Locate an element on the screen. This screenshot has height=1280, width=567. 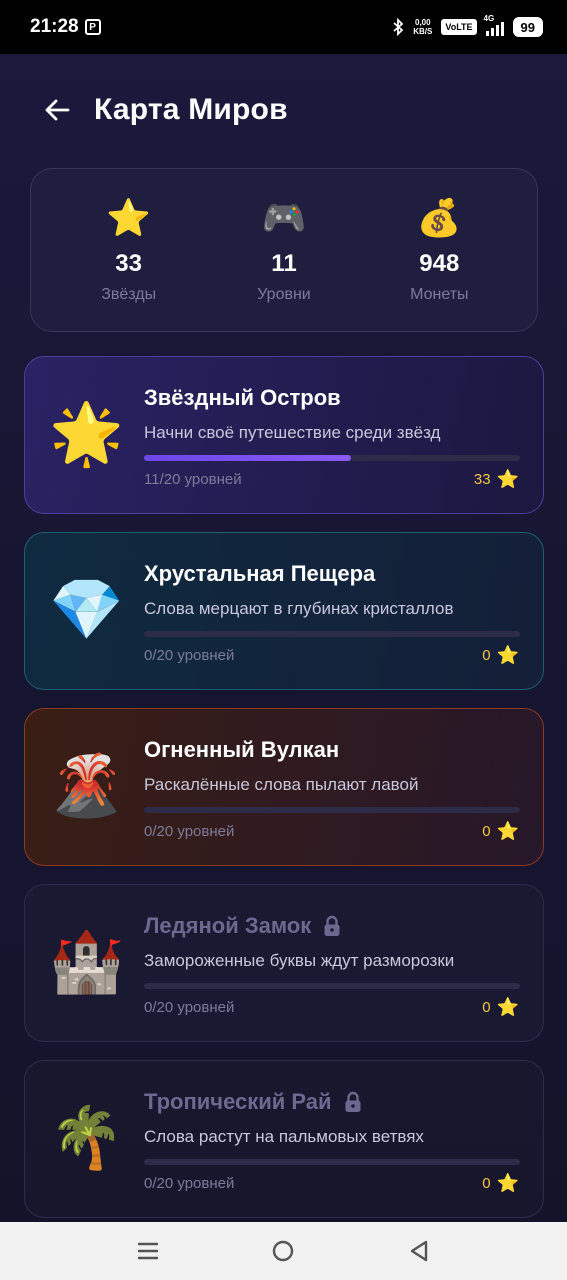
world-stars: 33 ⭐ is located at coordinates (496, 479).